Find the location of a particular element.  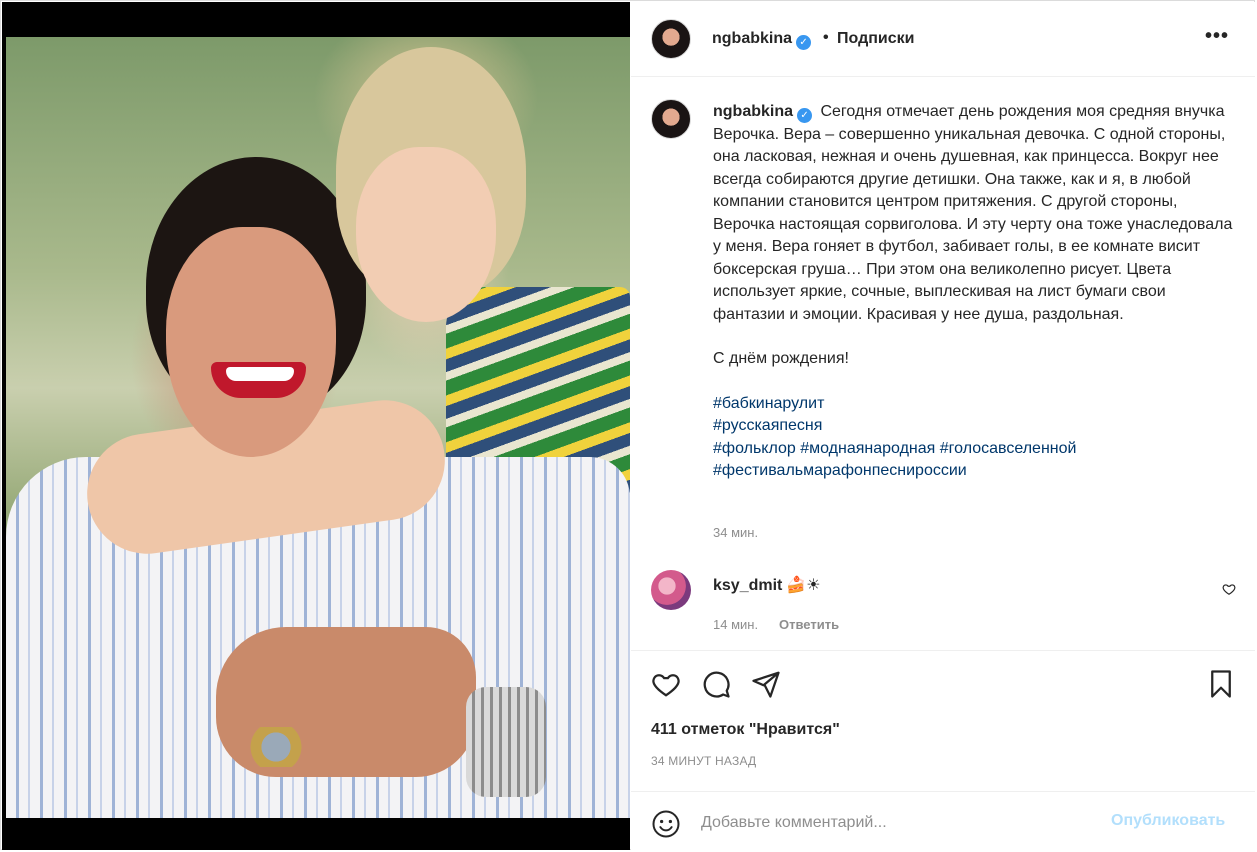

caption-username-text: ngbabkina is located at coordinates (753, 111).